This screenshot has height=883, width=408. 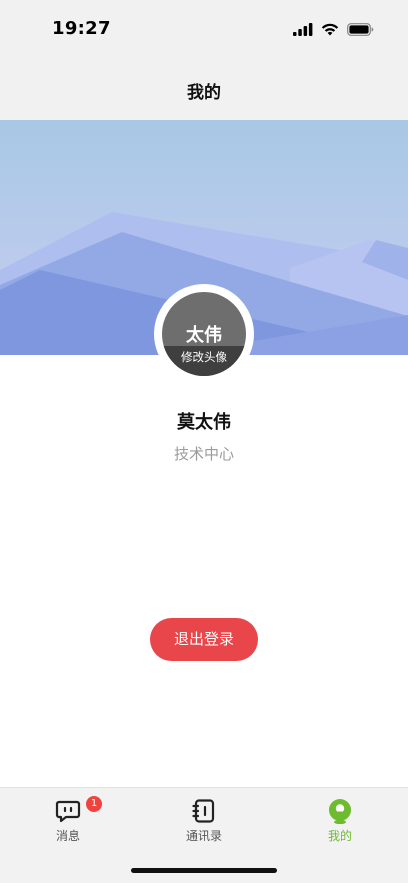 What do you see at coordinates (203, 454) in the screenshot?
I see `user-department: 技术中心` at bounding box center [203, 454].